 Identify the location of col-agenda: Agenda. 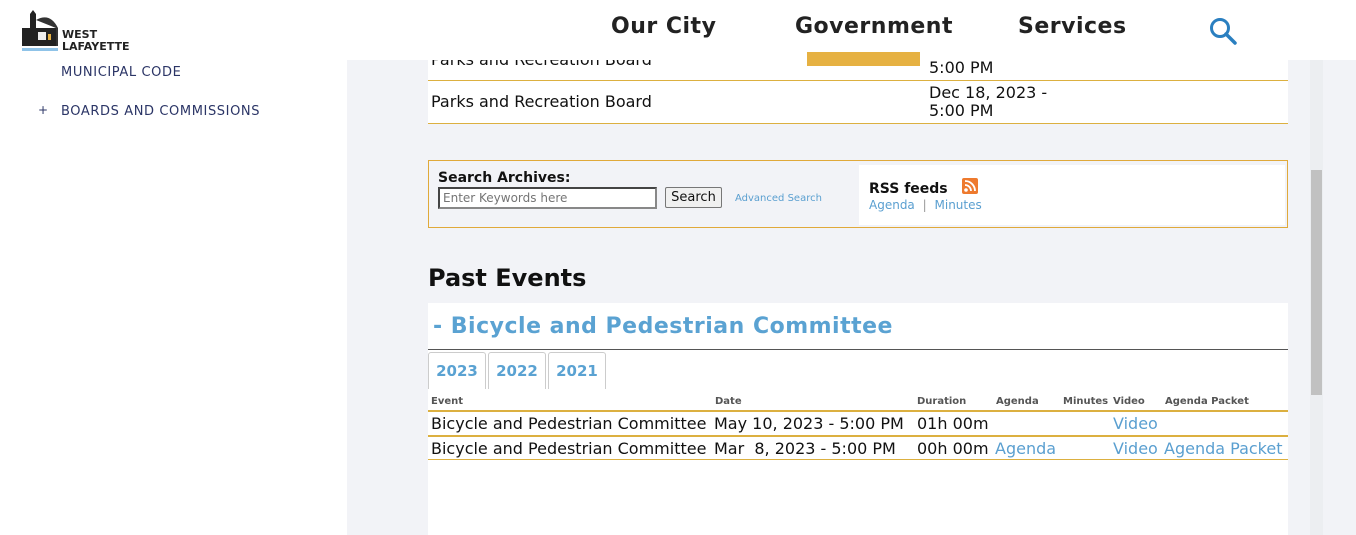
(1017, 401).